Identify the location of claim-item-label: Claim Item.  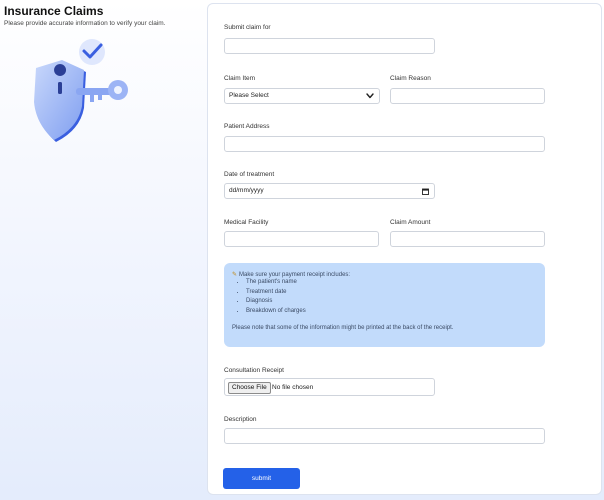
(240, 78).